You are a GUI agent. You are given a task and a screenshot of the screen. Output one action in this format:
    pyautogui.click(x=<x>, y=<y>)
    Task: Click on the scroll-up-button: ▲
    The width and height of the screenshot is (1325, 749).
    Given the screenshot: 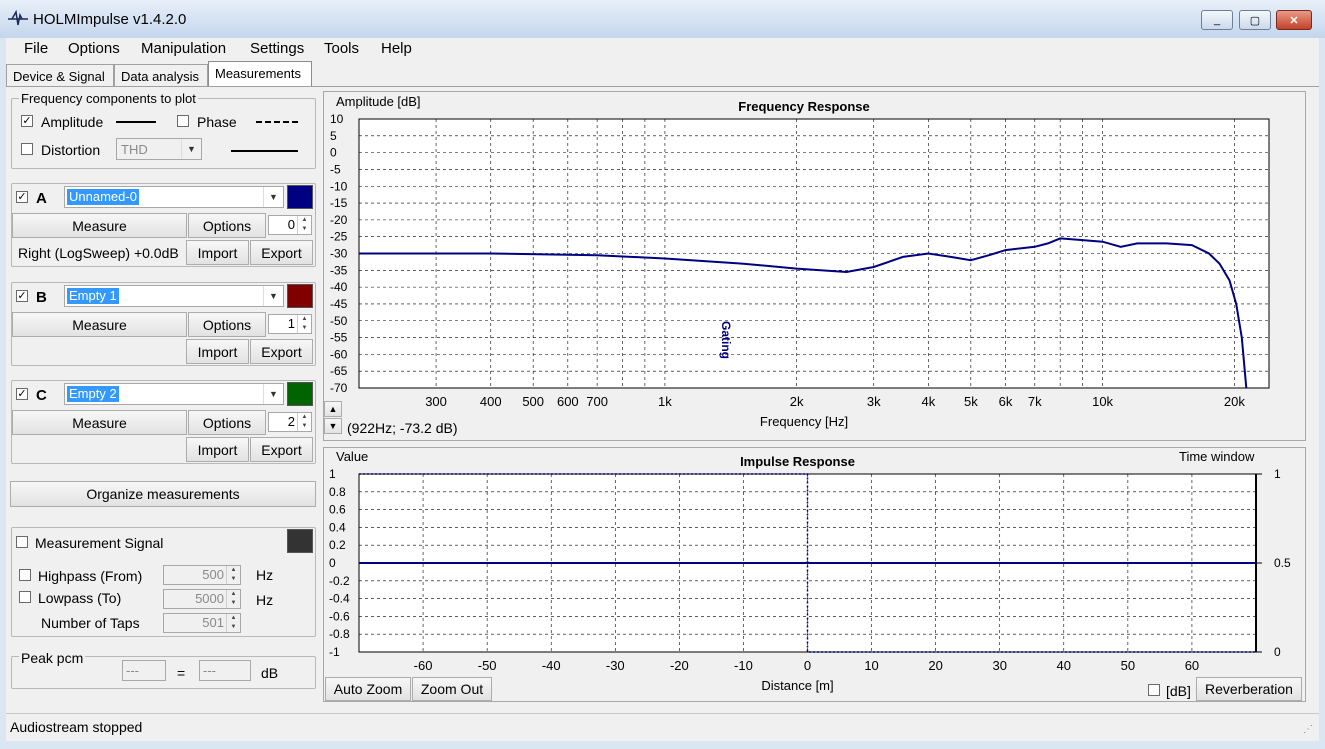 What is the action you would take?
    pyautogui.click(x=333, y=409)
    